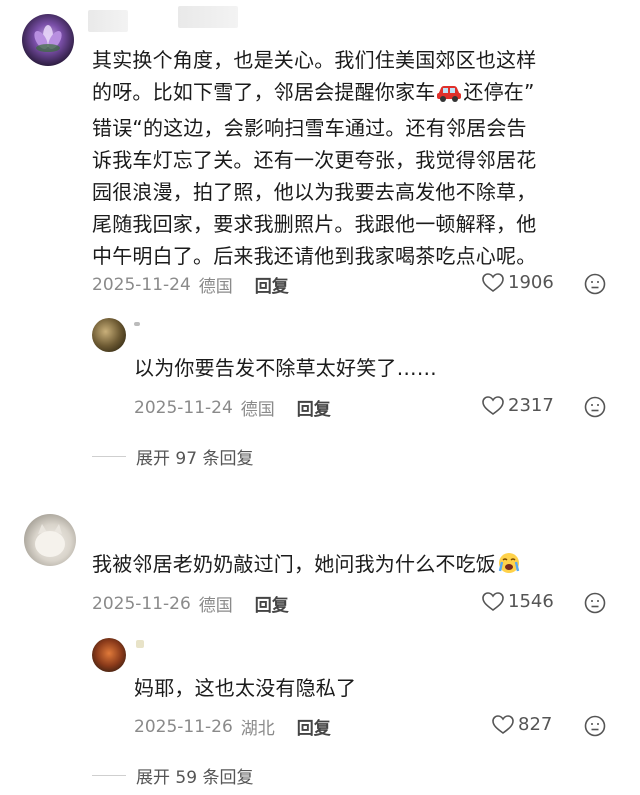 The height and width of the screenshot is (795, 640). Describe the element at coordinates (141, 284) in the screenshot. I see `comment-date: 2025-11-24` at that location.